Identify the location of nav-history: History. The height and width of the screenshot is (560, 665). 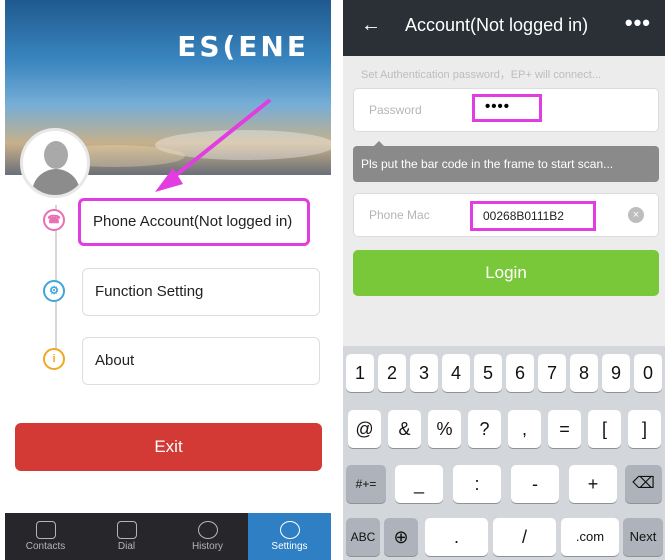
(207, 536).